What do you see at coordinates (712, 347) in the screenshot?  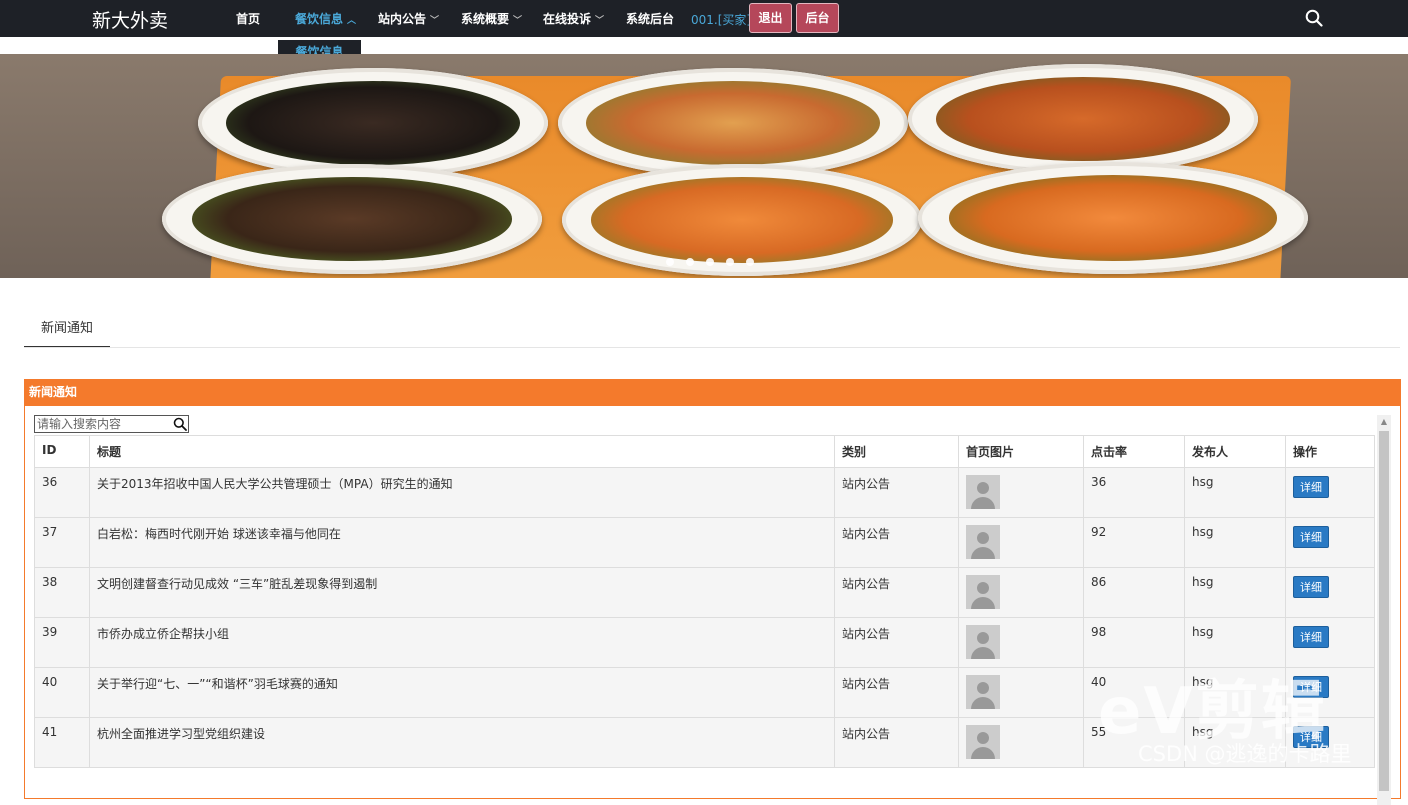 I see `tab-divider` at bounding box center [712, 347].